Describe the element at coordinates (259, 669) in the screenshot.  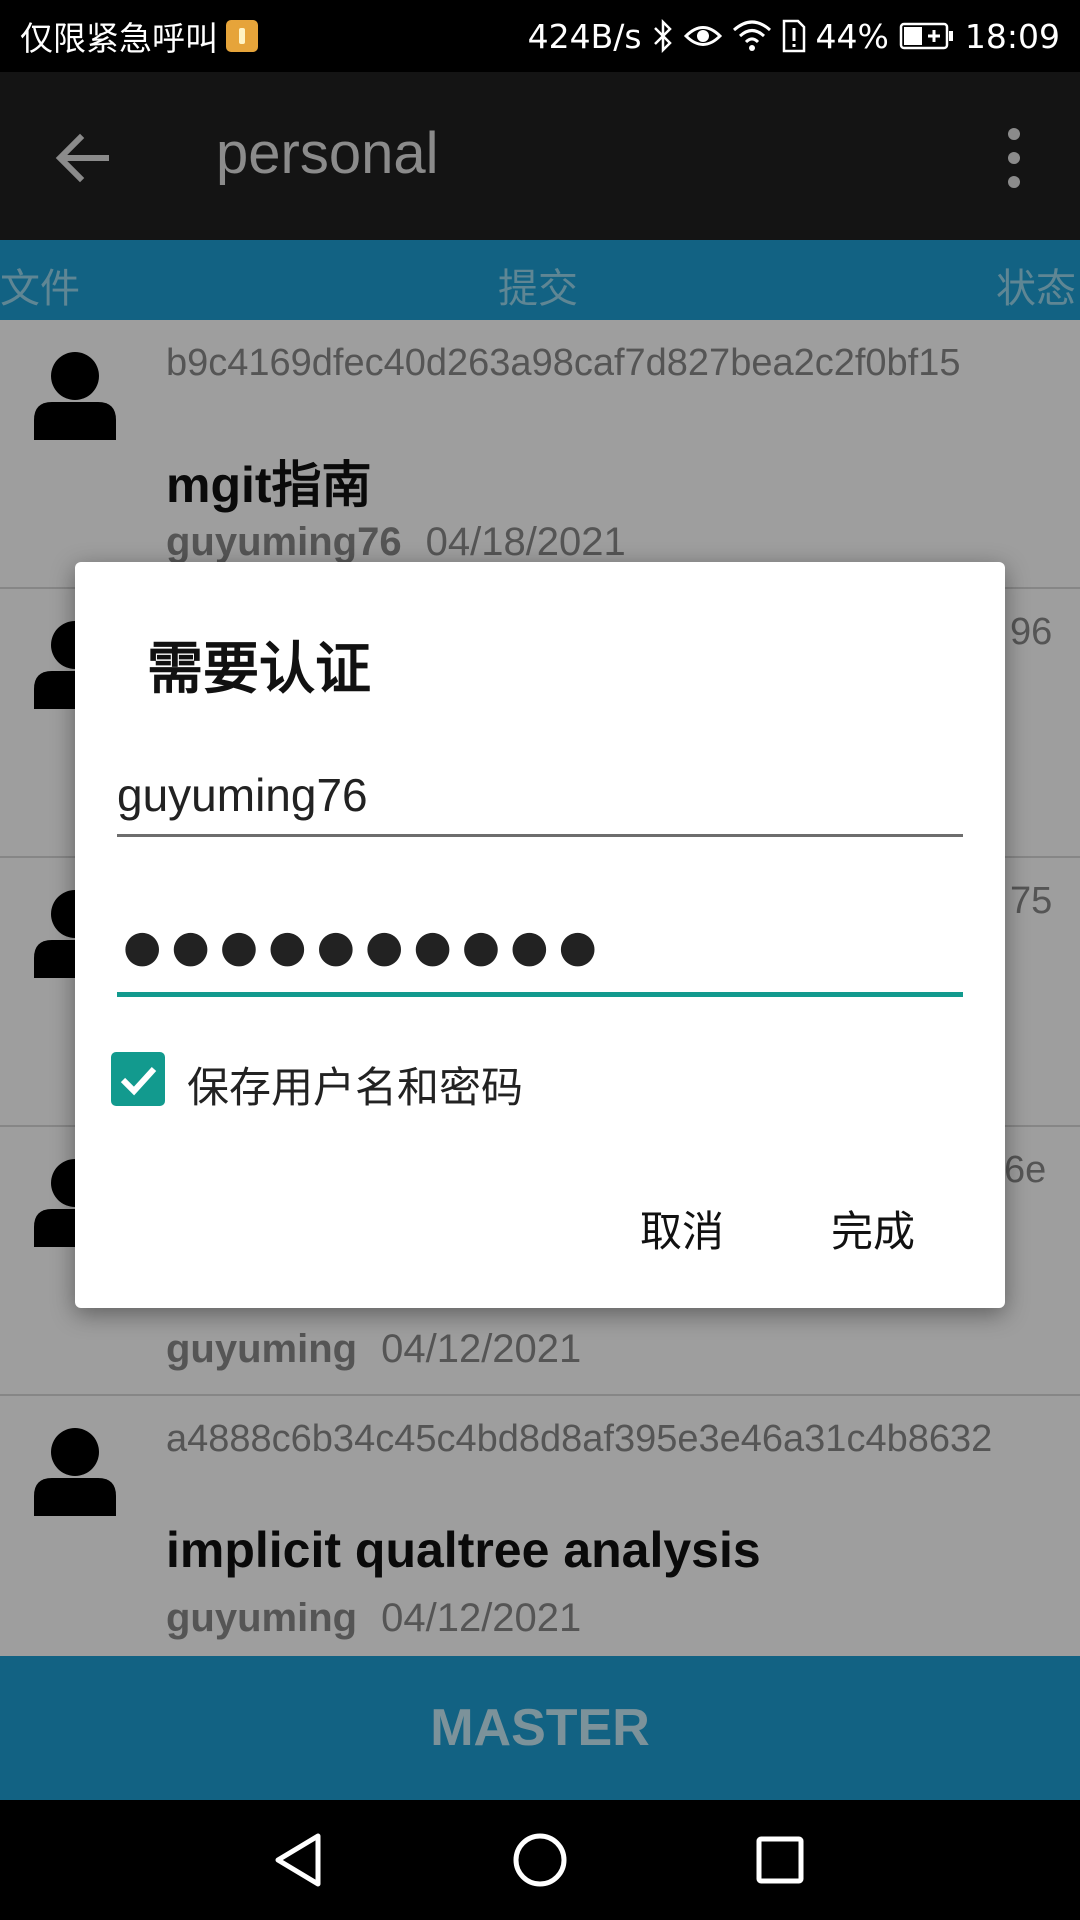
I see `dialog-title: 需要认证` at that location.